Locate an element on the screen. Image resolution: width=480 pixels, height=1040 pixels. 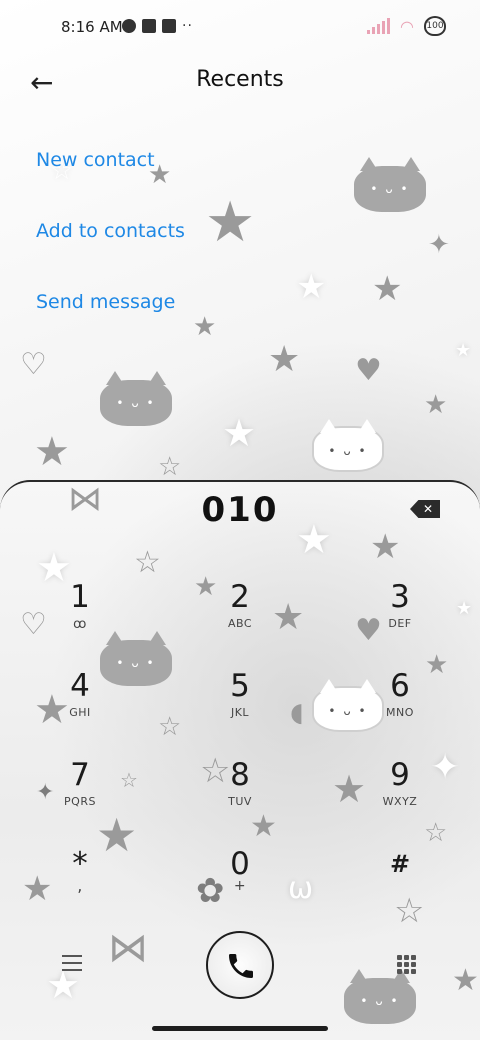
number-actions-list: New contact Add to contacts Send message is located at coordinates (110, 251).